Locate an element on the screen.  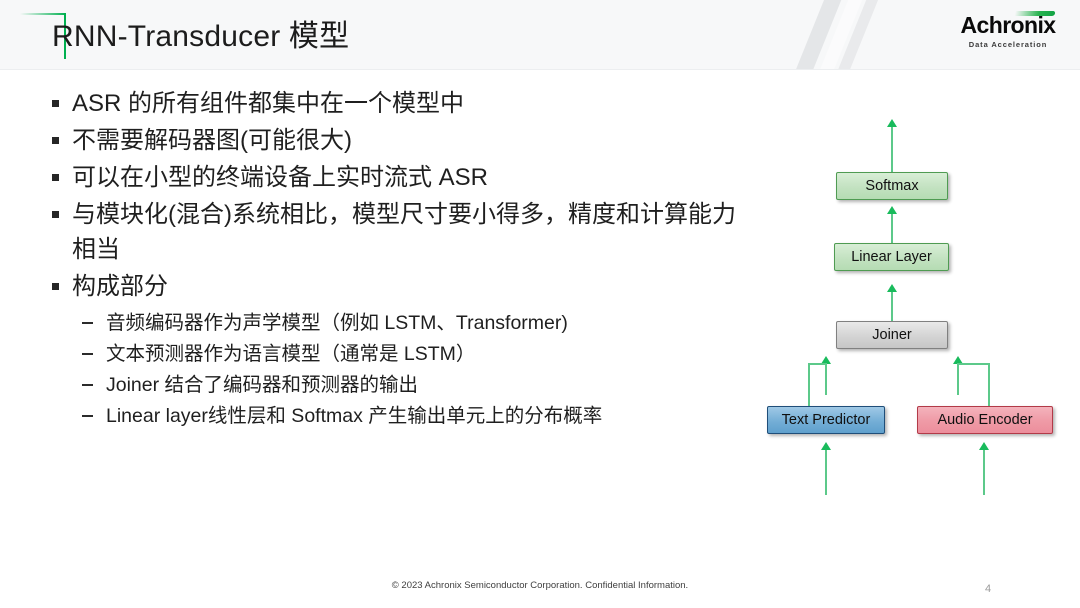
node-text-predictor: Text Predictor is located at coordinates (826, 420).